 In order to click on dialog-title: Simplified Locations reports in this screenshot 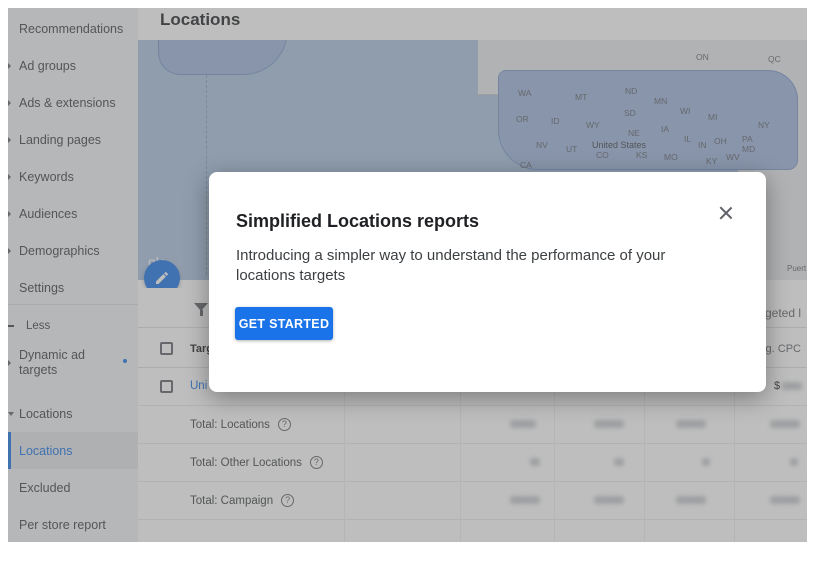, I will do `click(358, 221)`.